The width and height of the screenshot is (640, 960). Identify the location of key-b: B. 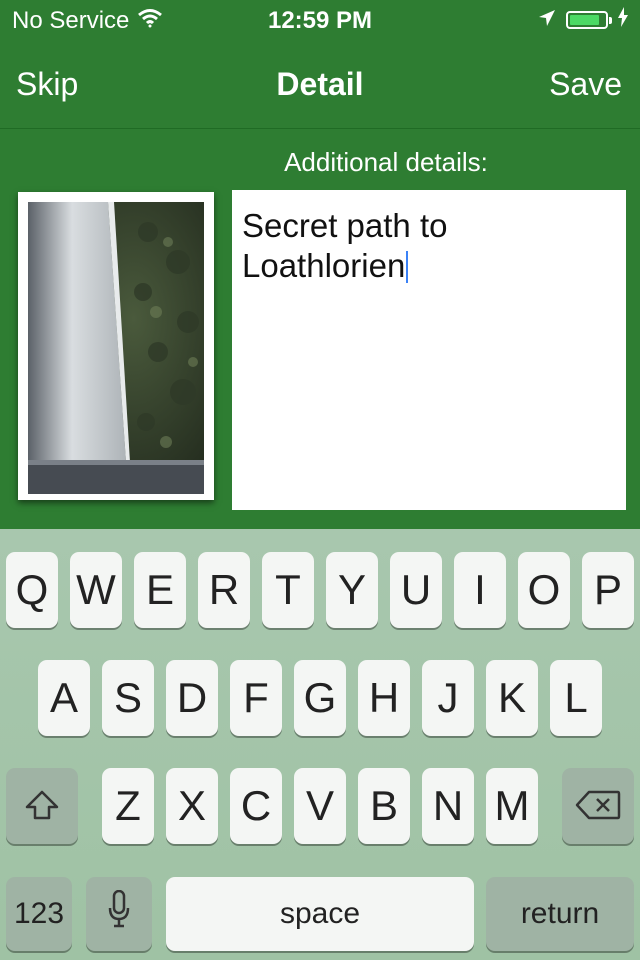
(384, 806).